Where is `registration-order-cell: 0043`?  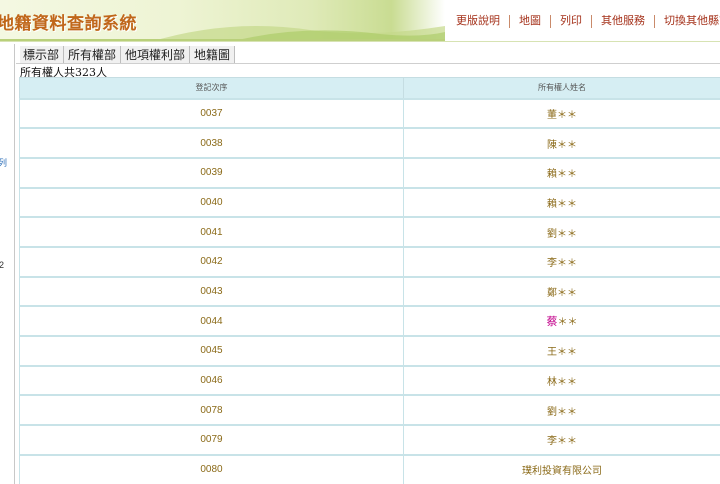 registration-order-cell: 0043 is located at coordinates (211, 291).